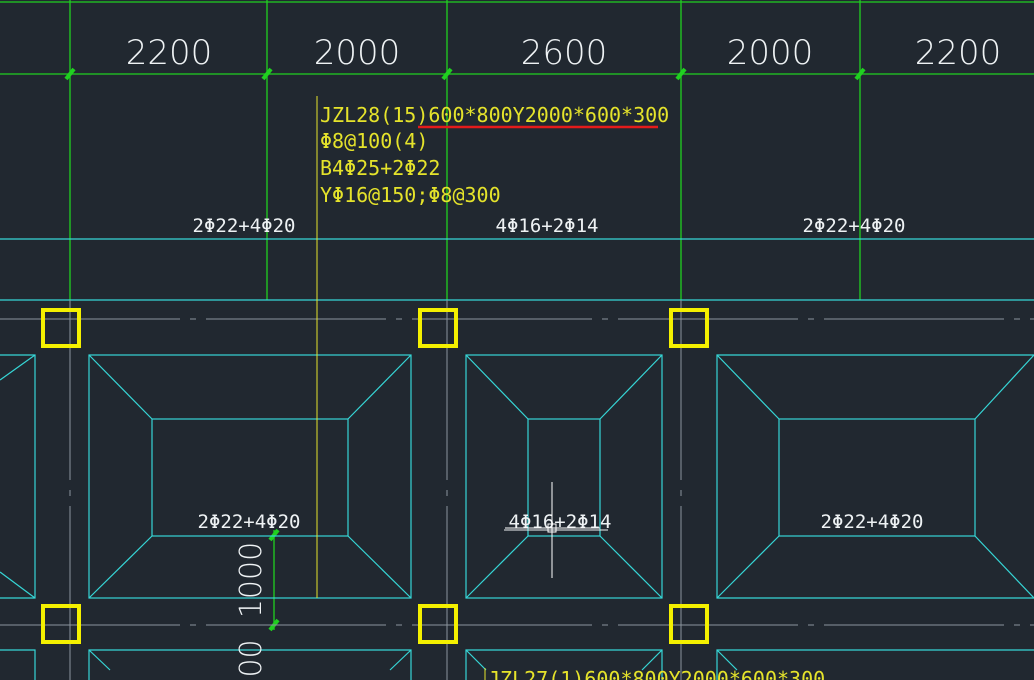  I want to click on bottom-beam-annotation: JZL27(1)600*800Y2000*600*300, so click(656, 673).